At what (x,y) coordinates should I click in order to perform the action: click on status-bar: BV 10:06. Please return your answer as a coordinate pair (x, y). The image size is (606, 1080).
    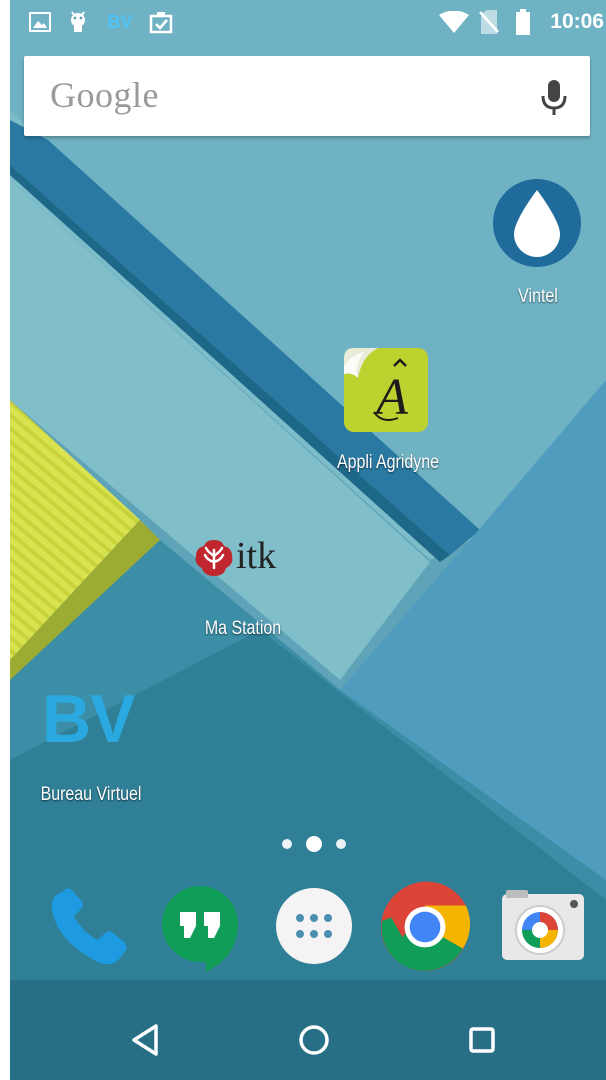
    Looking at the image, I should click on (308, 22).